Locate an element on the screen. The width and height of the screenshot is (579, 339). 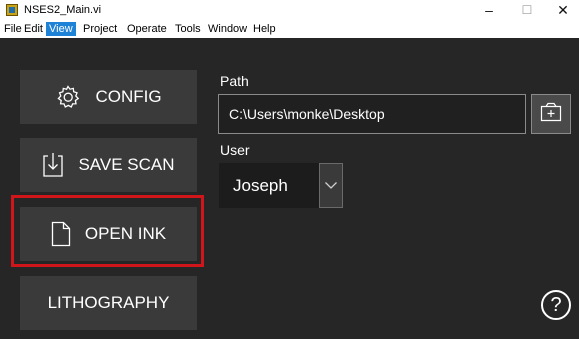
path-label: Path is located at coordinates (234, 81).